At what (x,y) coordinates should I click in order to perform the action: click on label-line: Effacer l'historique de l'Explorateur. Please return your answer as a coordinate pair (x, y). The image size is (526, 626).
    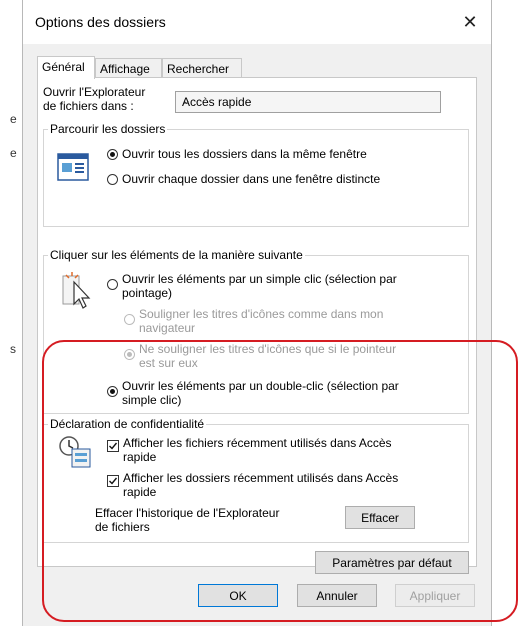
    Looking at the image, I should click on (187, 513).